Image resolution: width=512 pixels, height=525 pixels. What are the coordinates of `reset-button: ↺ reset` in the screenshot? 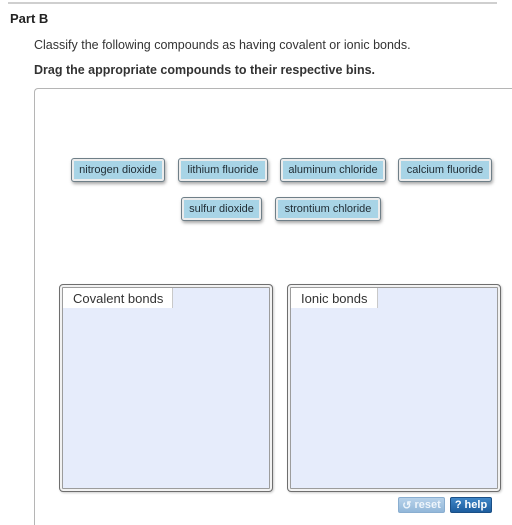 It's located at (421, 505).